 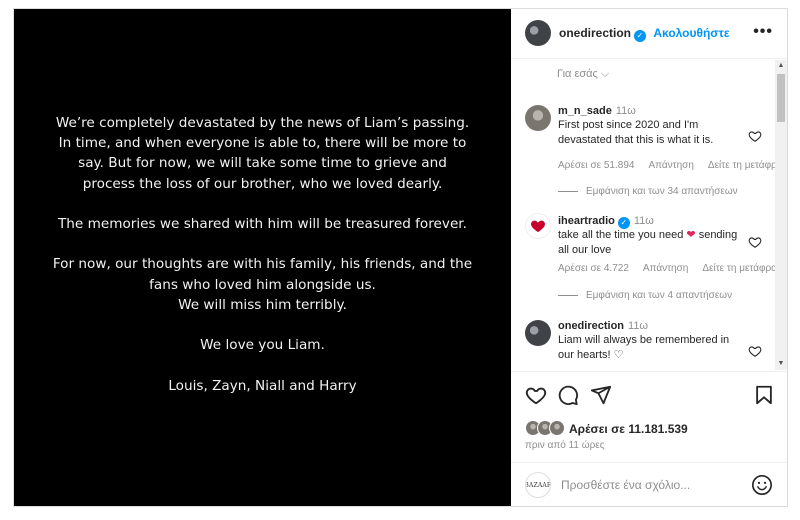 What do you see at coordinates (781, 364) in the screenshot?
I see `scroll-down-arrow-icon: ▼` at bounding box center [781, 364].